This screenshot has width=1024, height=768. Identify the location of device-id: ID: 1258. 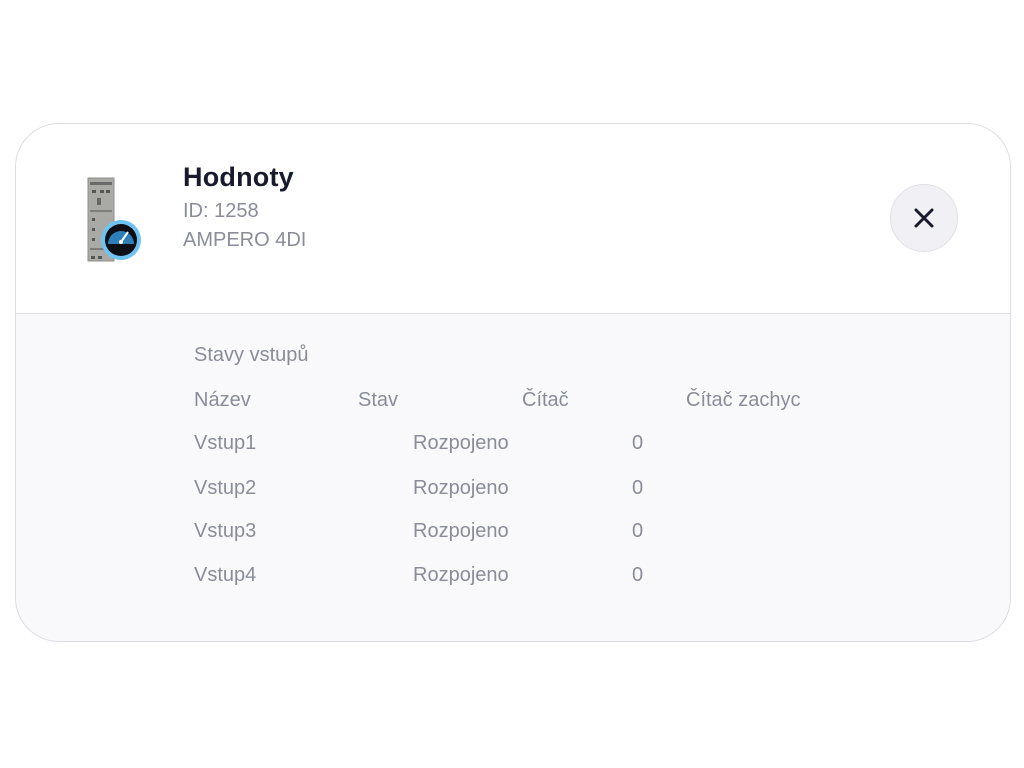
(221, 211).